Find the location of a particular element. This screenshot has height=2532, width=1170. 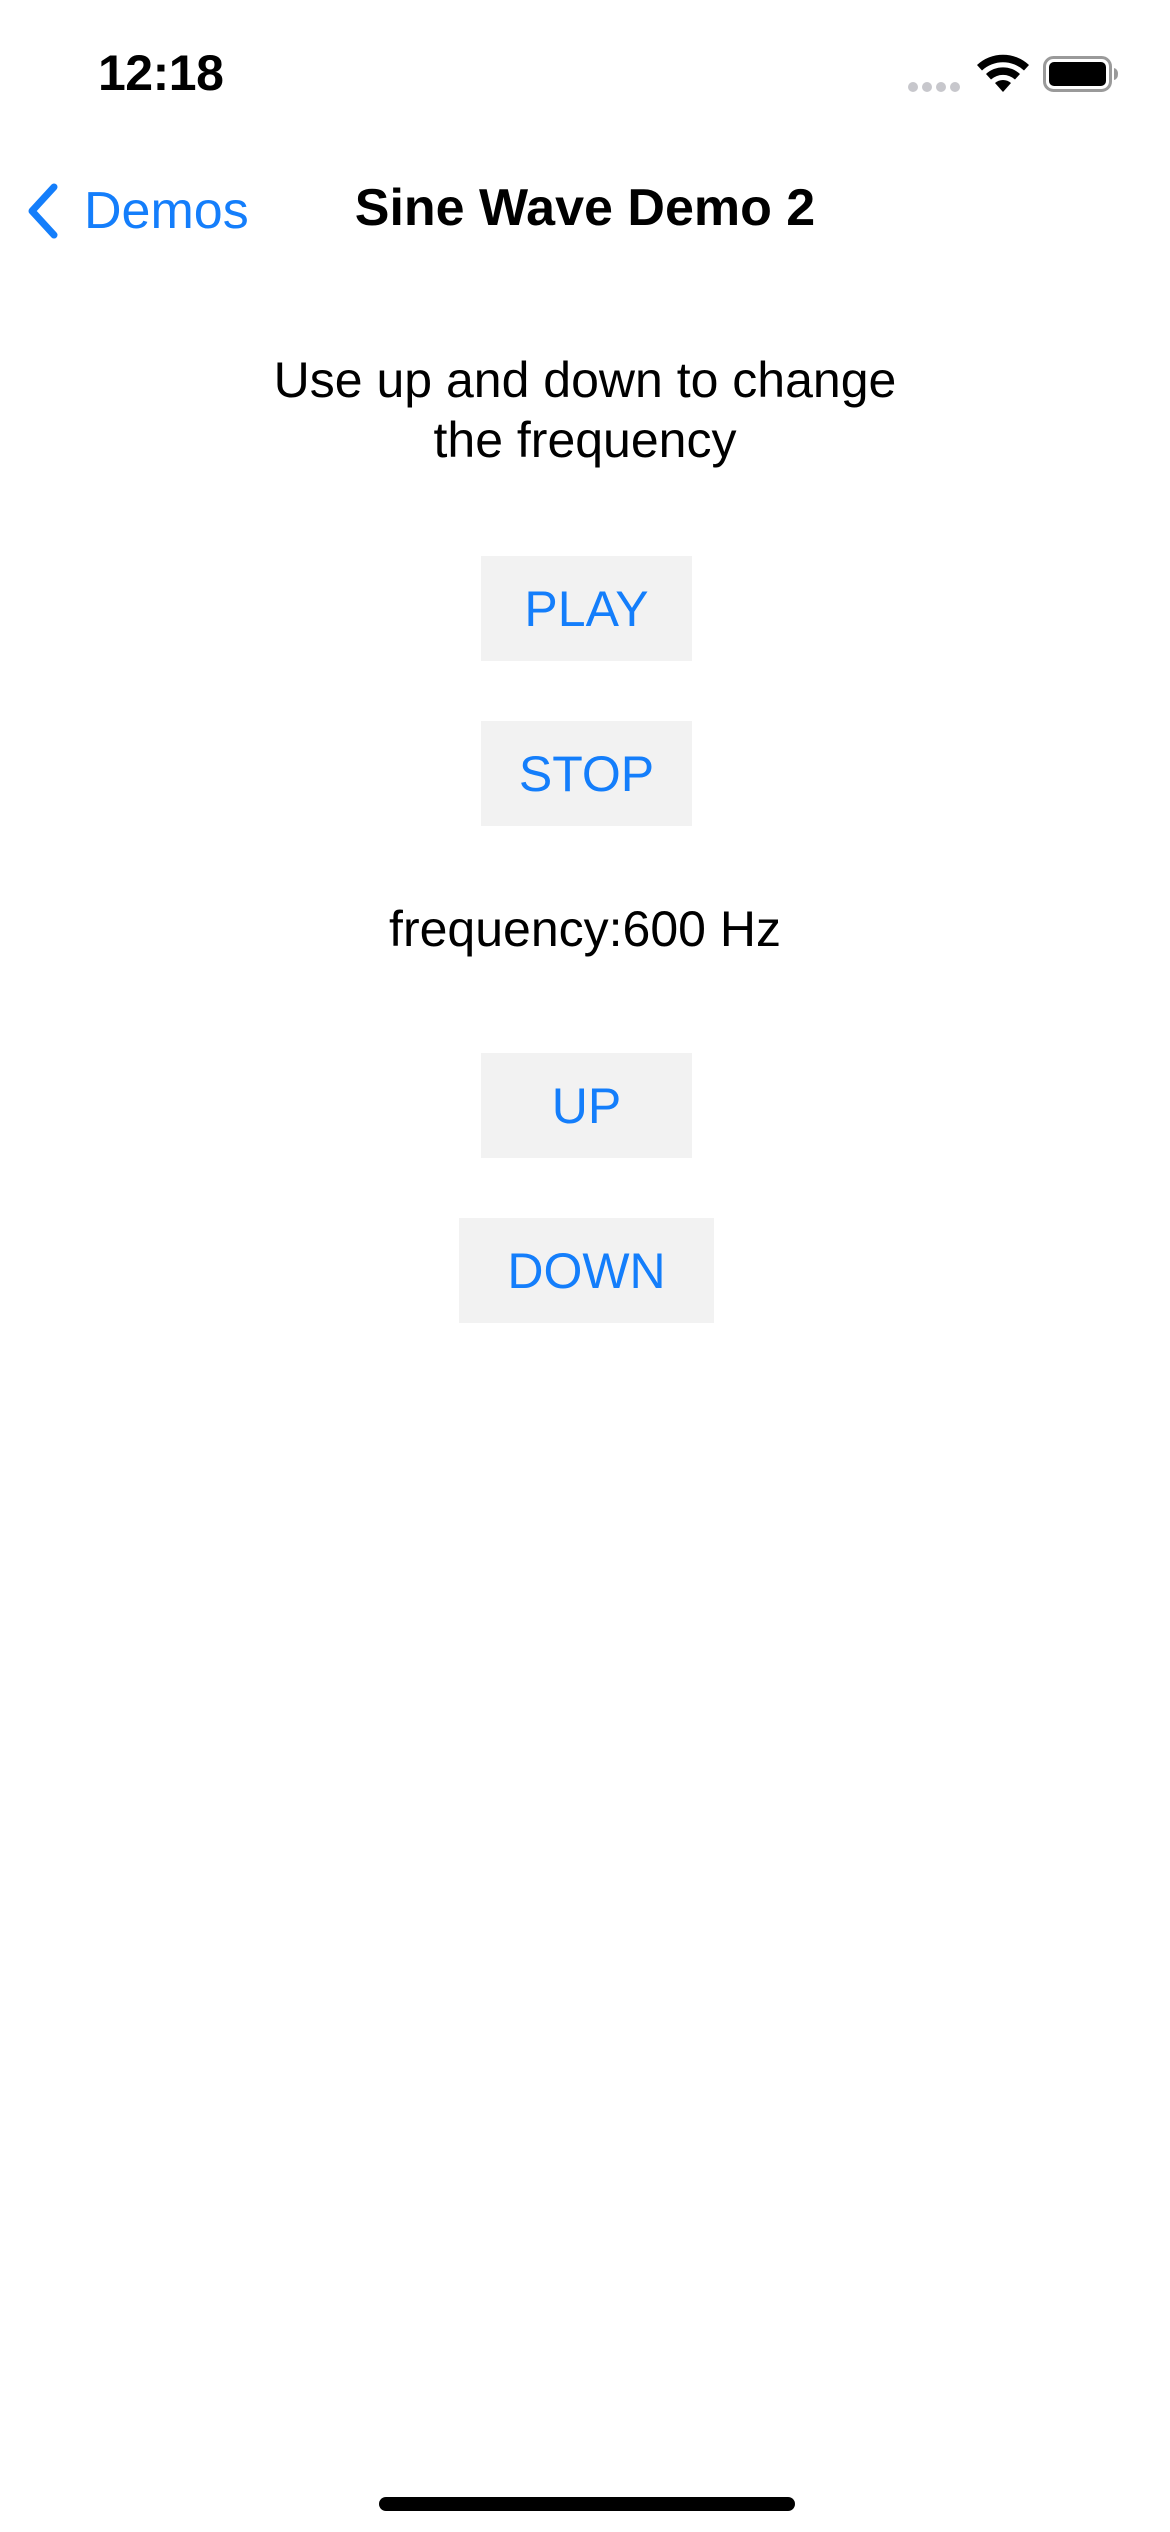

play-button: PLAY is located at coordinates (586, 608).